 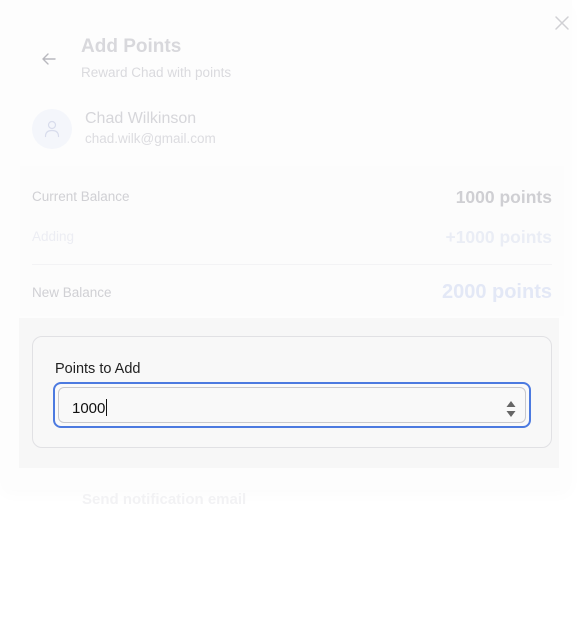 I want to click on close-icon, so click(x=562, y=23).